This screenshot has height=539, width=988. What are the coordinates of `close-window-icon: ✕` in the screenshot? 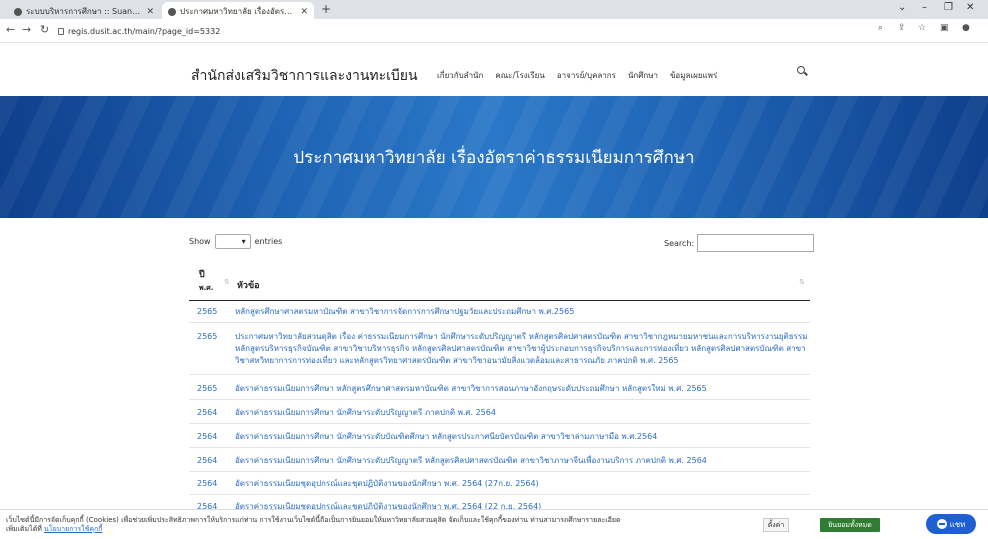 It's located at (970, 7).